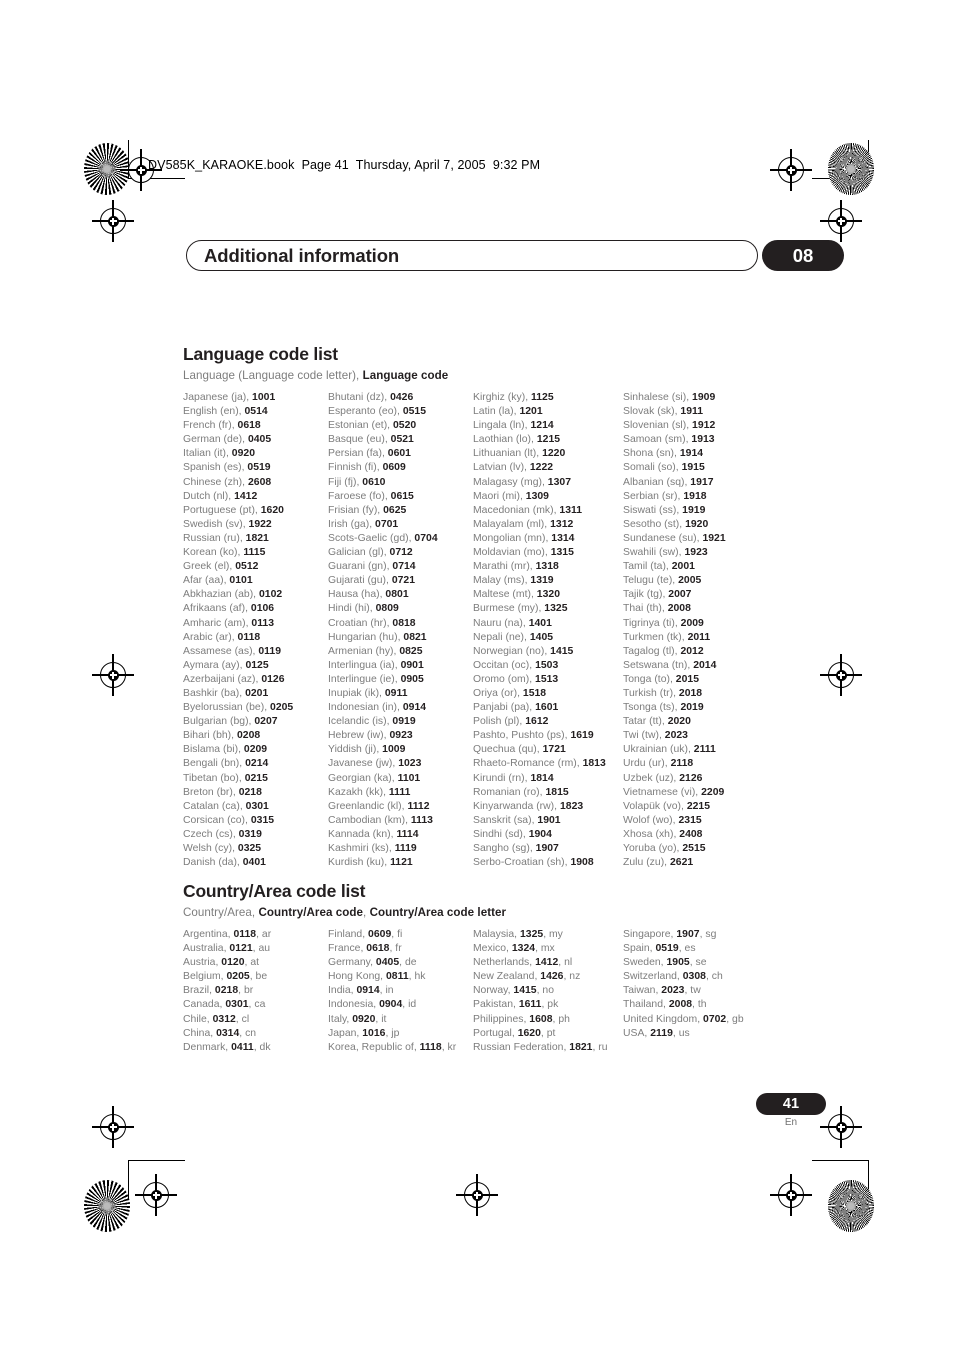 This screenshot has width=954, height=1351. What do you see at coordinates (229, 820) in the screenshot?
I see `code-entry: Corsican (co), 0315` at bounding box center [229, 820].